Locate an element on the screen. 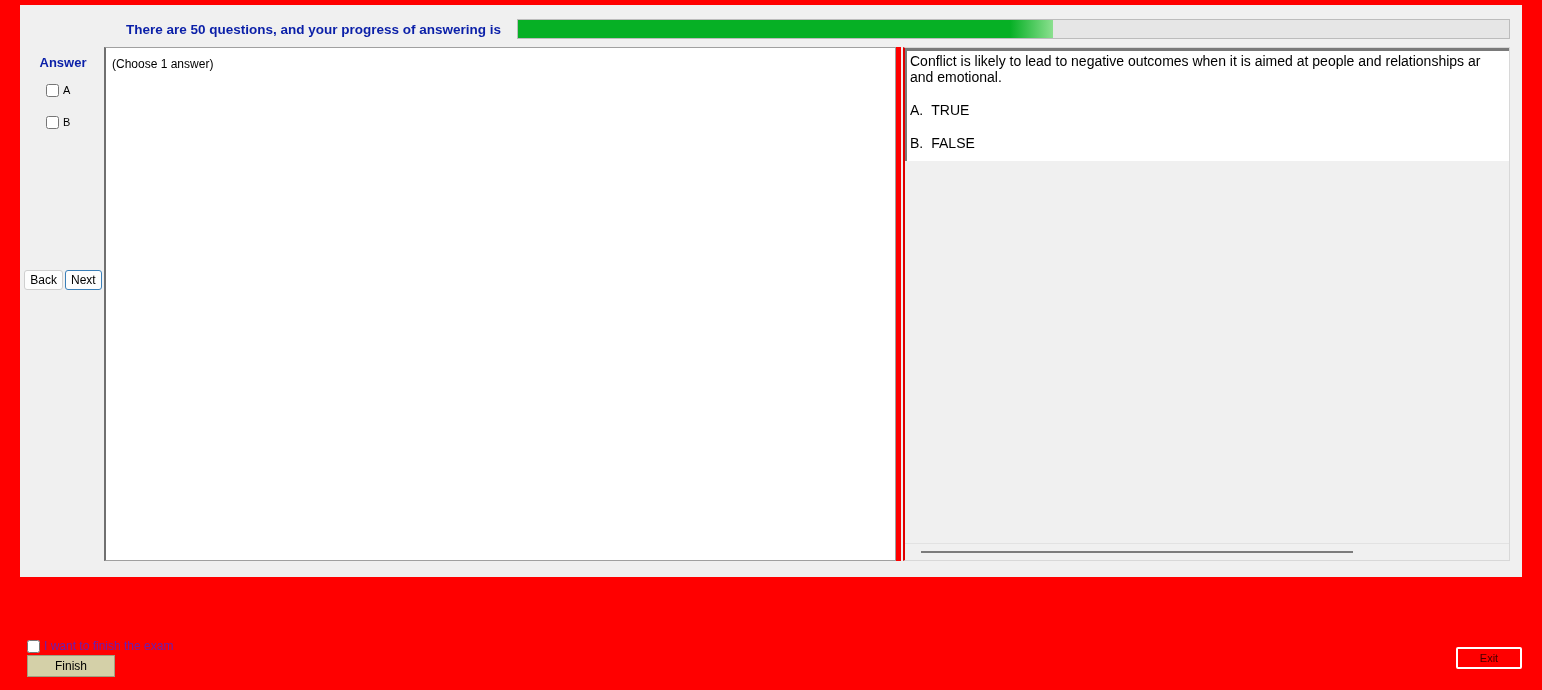  exit-button: Exit is located at coordinates (1489, 658).